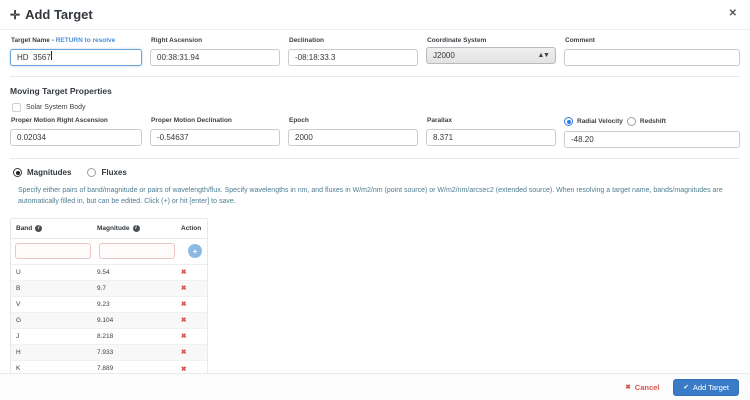 This screenshot has width=750, height=400. What do you see at coordinates (631, 121) in the screenshot?
I see `redshift-radio` at bounding box center [631, 121].